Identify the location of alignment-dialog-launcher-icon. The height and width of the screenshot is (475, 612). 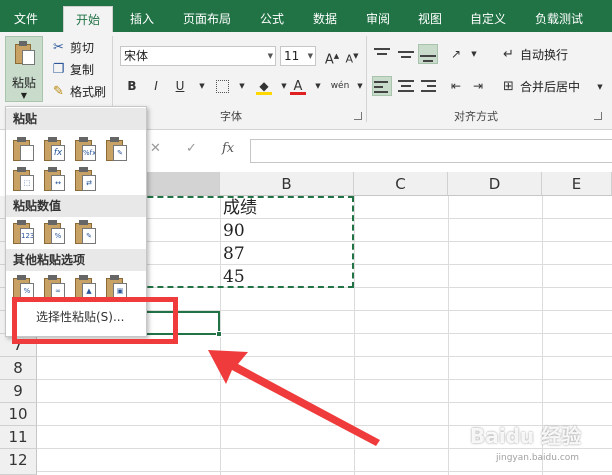
(598, 116).